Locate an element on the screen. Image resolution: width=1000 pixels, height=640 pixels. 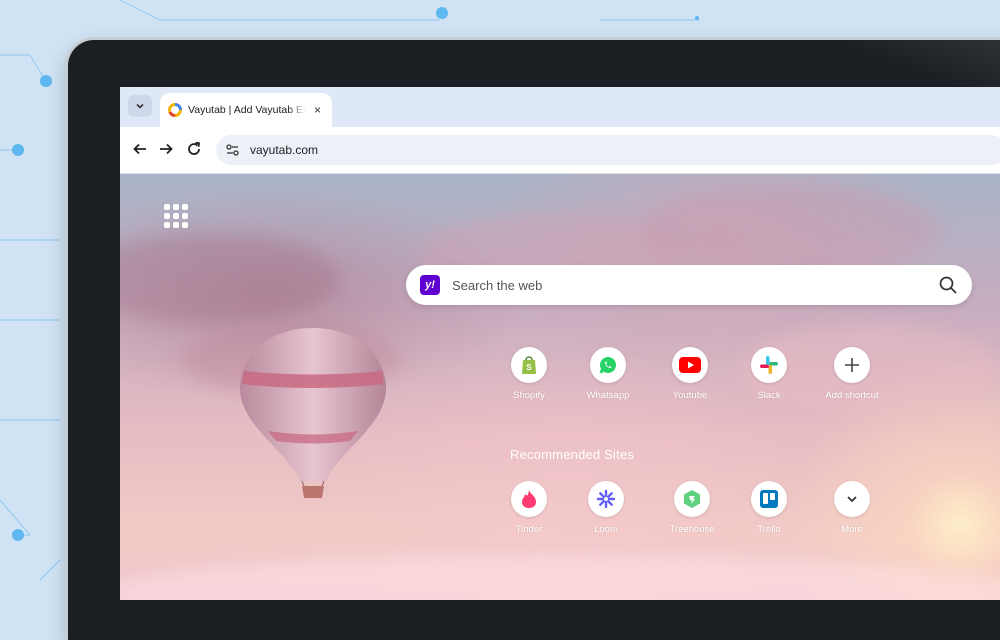
shortcut-slack: Slack is located at coordinates (769, 374).